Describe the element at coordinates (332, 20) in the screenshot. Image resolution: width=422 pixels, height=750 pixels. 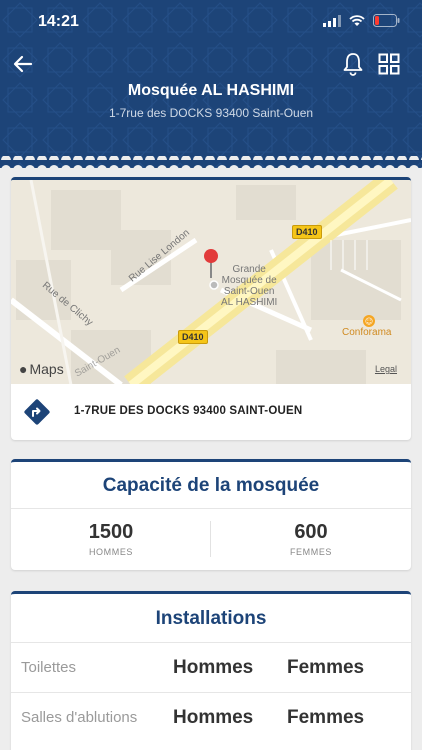
I see `signal-icon` at that location.